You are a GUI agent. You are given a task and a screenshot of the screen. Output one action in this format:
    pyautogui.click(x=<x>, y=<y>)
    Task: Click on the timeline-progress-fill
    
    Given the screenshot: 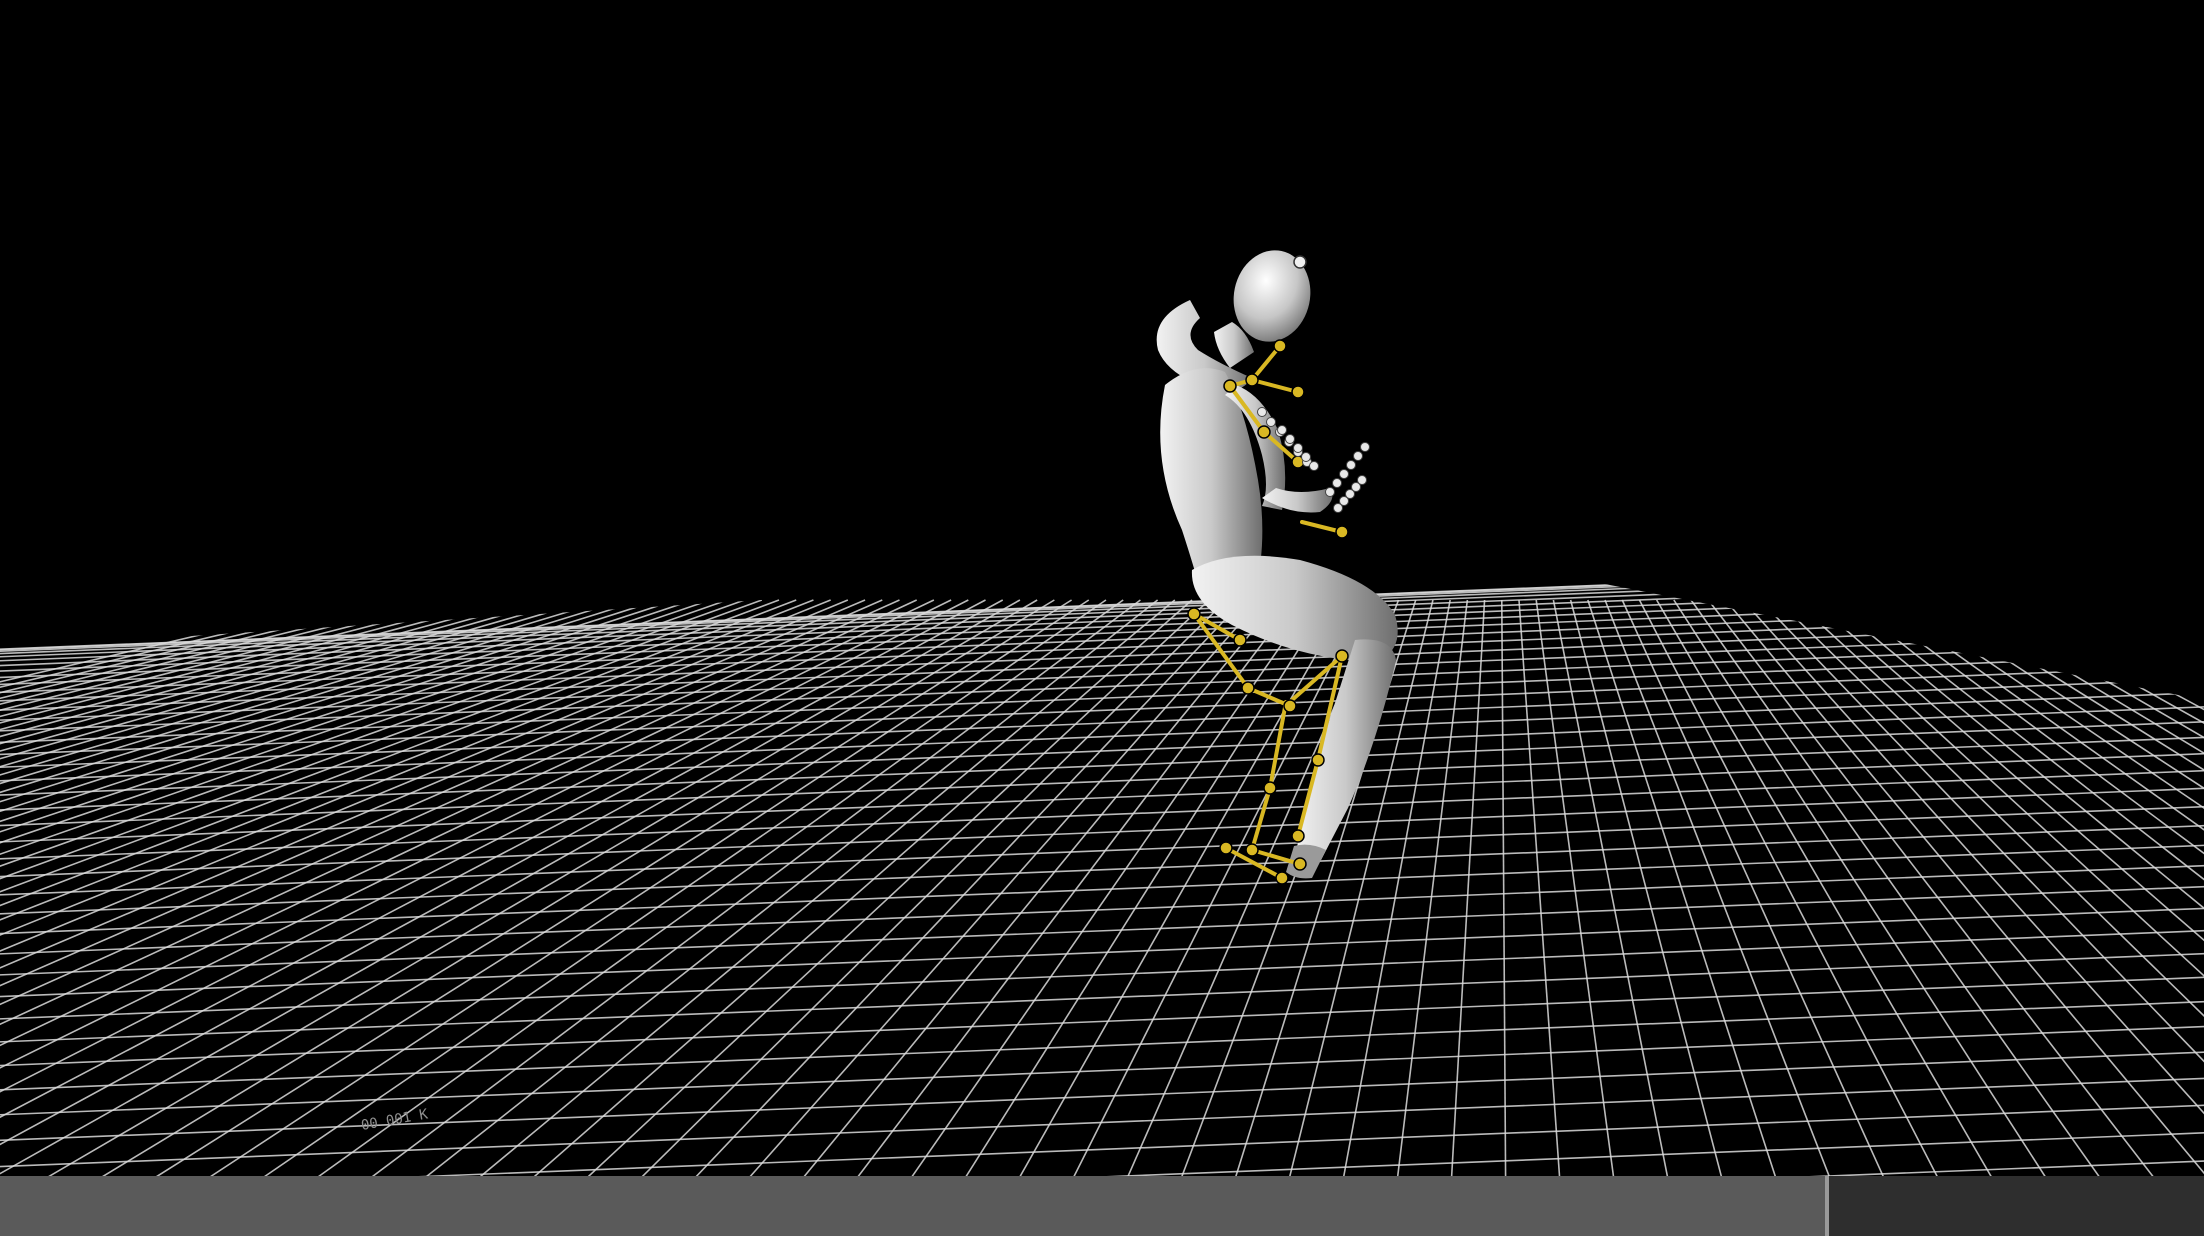 What is the action you would take?
    pyautogui.click(x=915, y=1206)
    